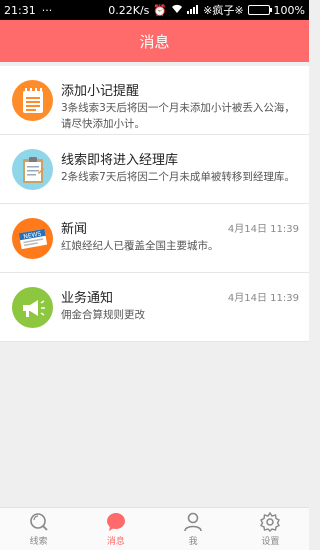 This screenshot has width=320, height=550. I want to click on message-title: 新闻, so click(74, 229).